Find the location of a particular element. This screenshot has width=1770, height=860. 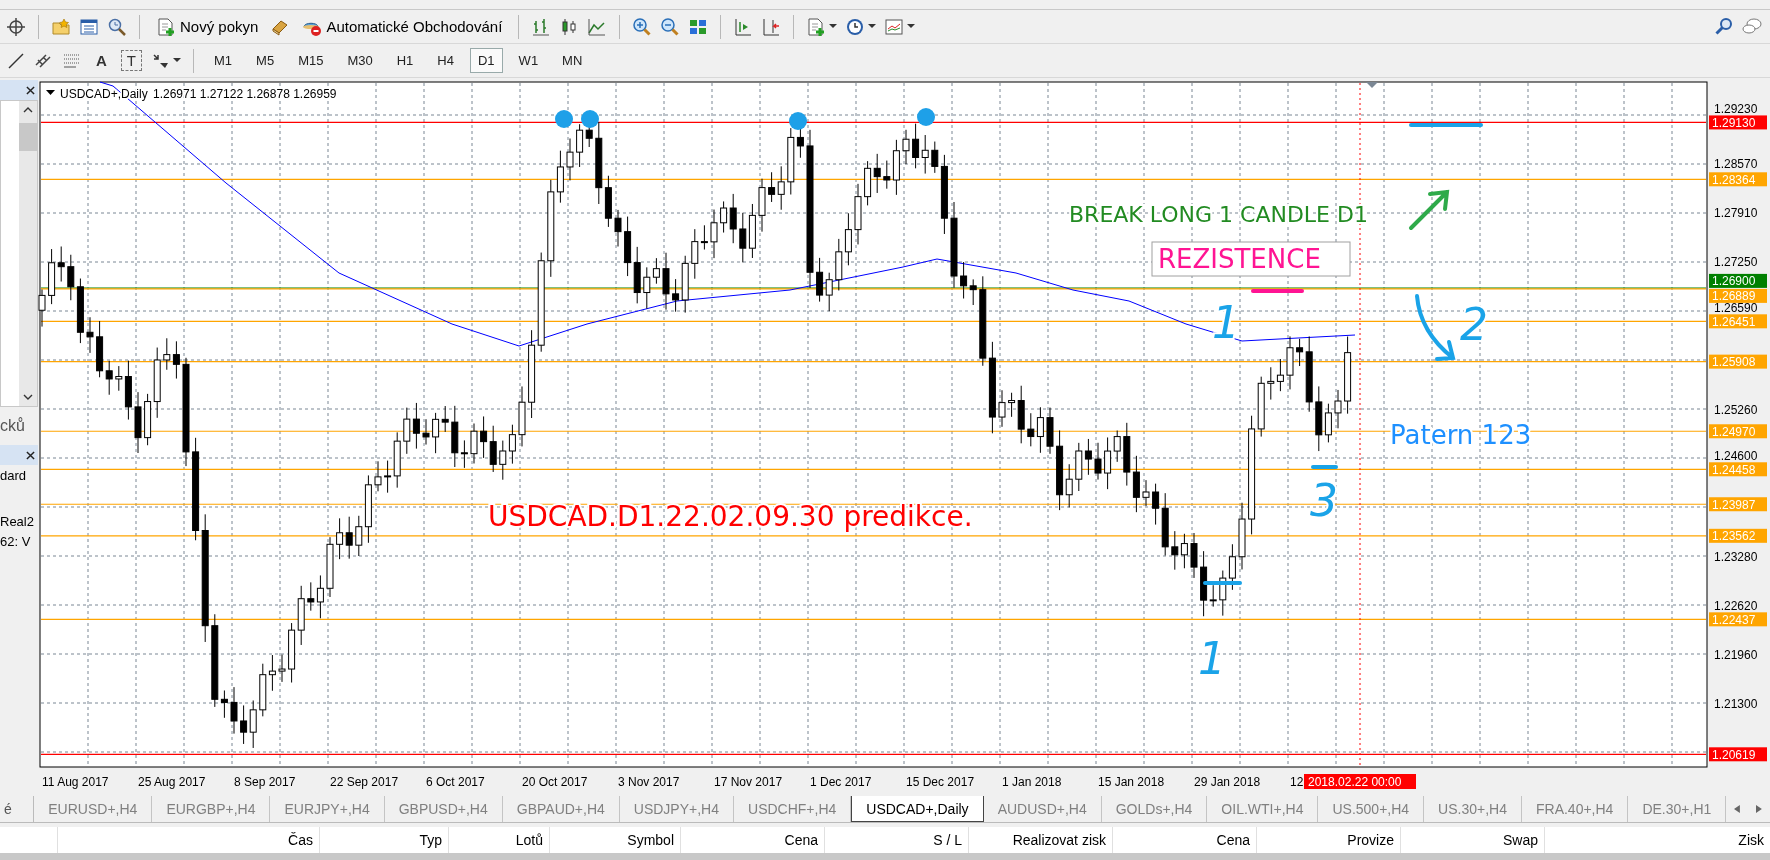

date-label: 15 Jan 2018 is located at coordinates (1131, 782).